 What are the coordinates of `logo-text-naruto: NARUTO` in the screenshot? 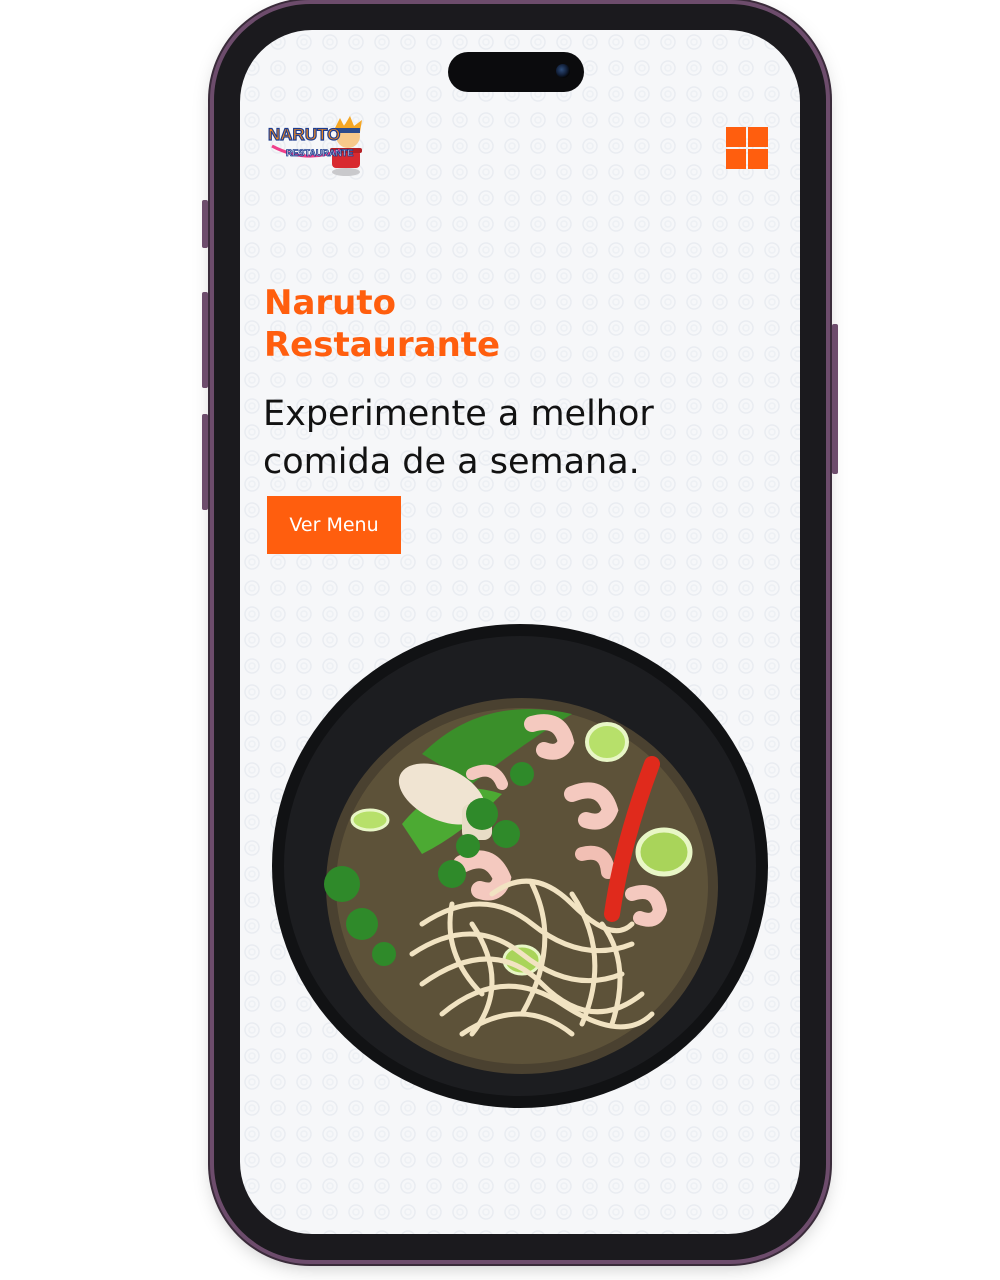 It's located at (304, 134).